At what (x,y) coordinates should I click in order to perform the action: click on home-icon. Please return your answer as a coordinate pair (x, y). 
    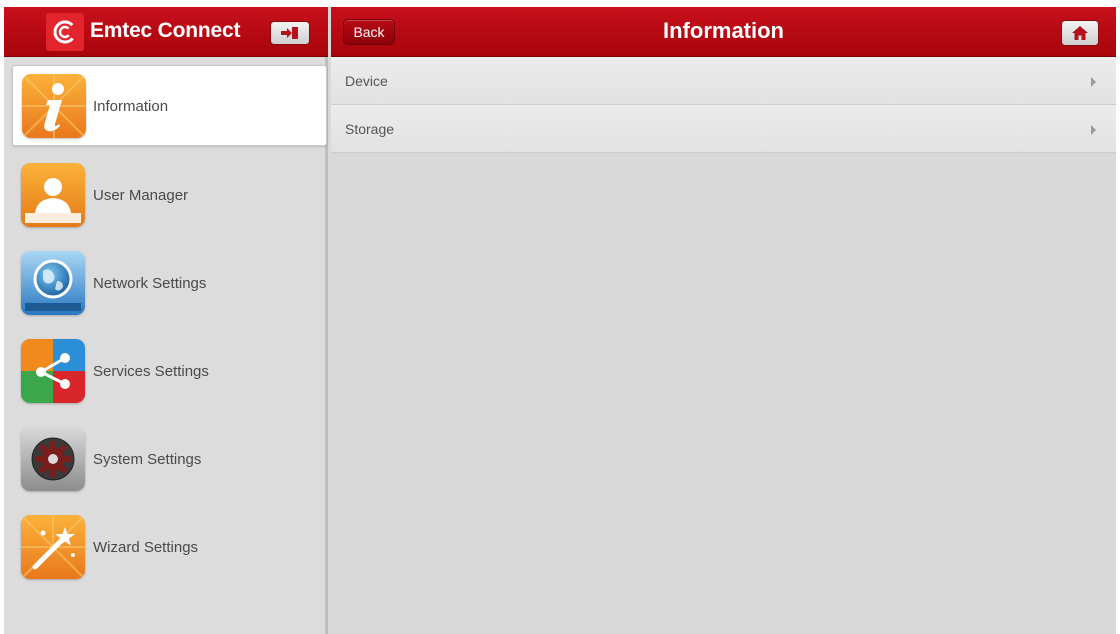
    Looking at the image, I should click on (1080, 33).